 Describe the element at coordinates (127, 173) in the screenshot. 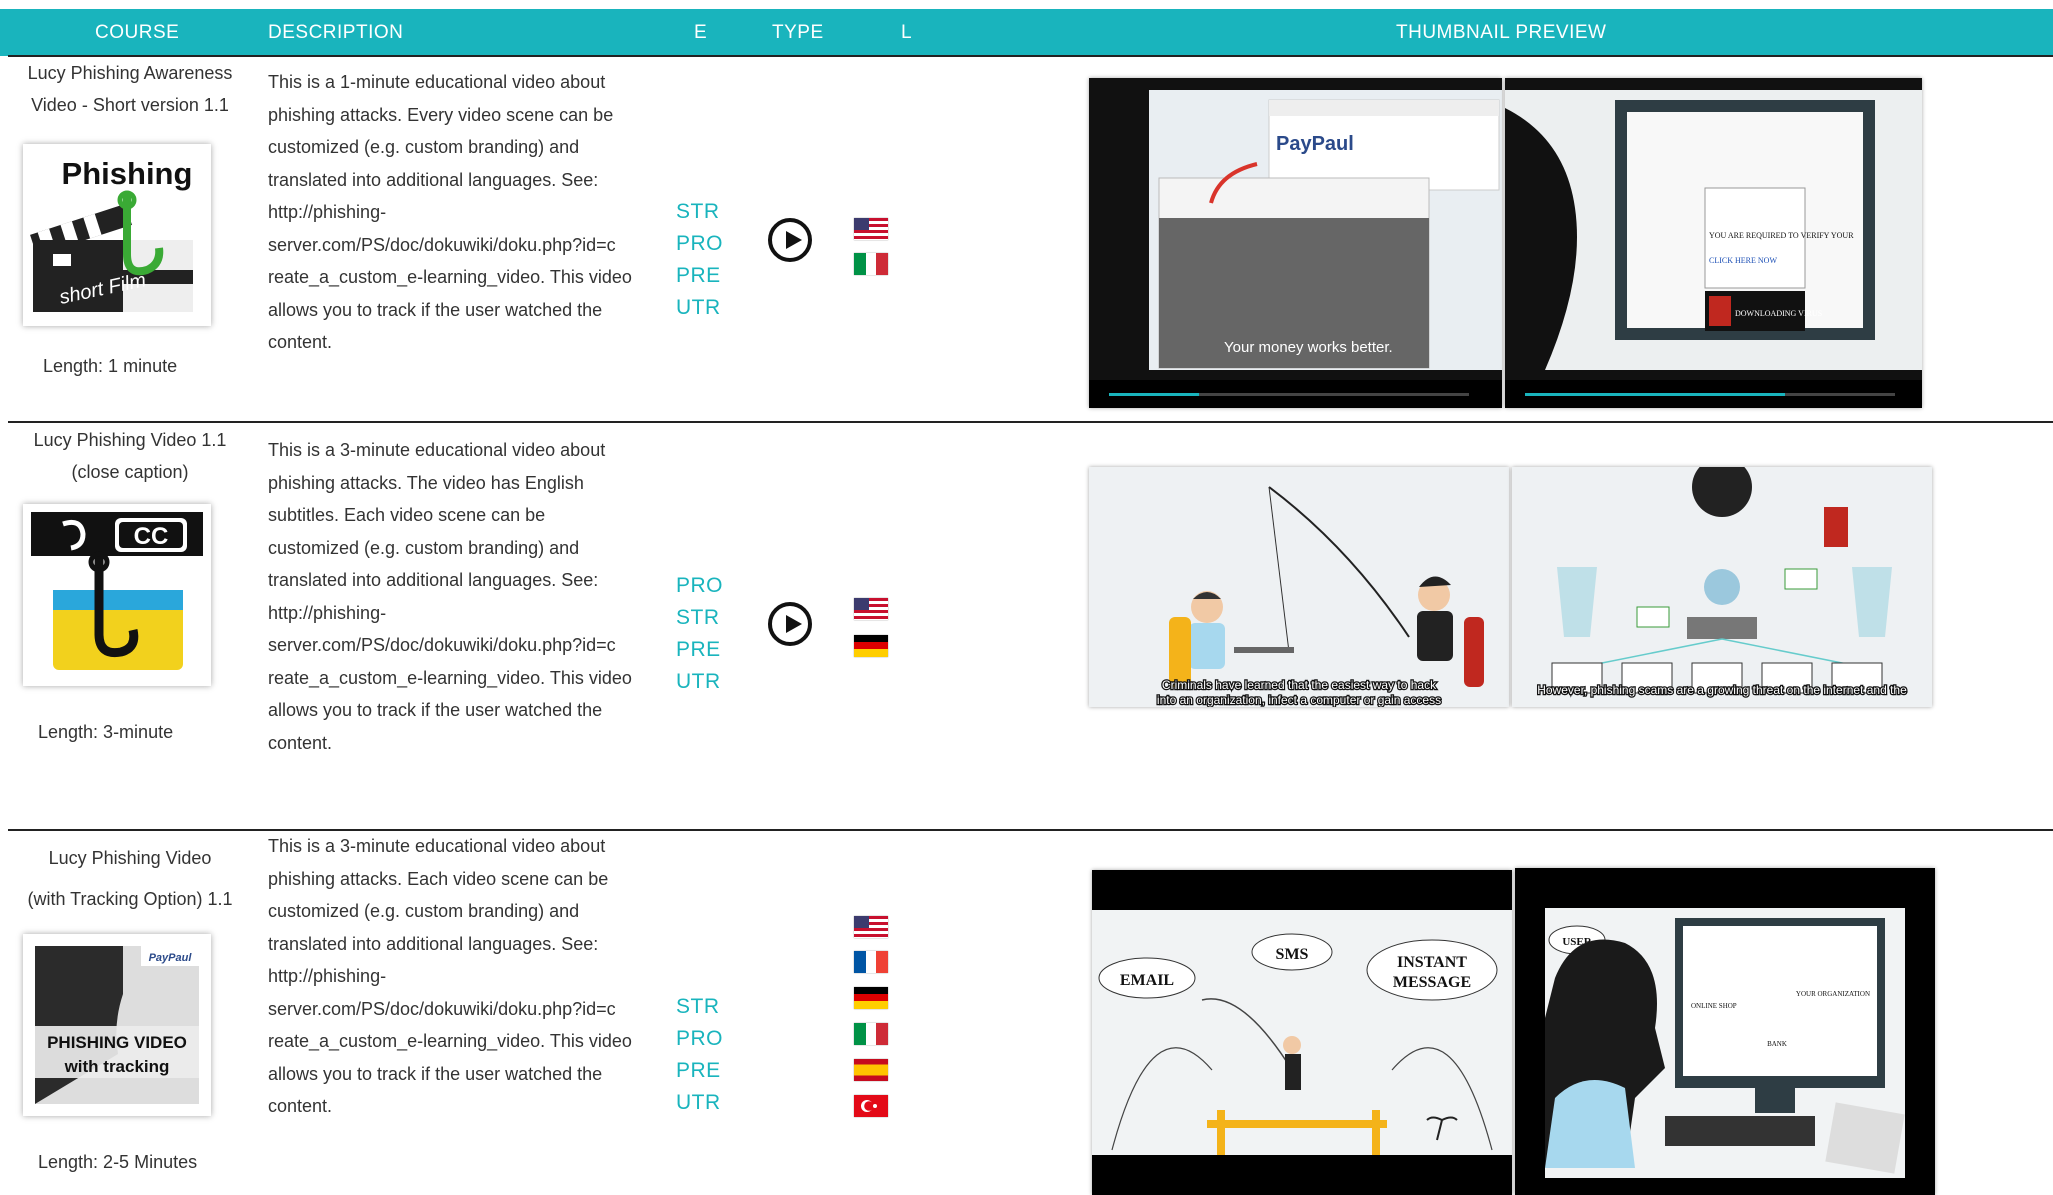

I see `svg-text: Phishing` at that location.